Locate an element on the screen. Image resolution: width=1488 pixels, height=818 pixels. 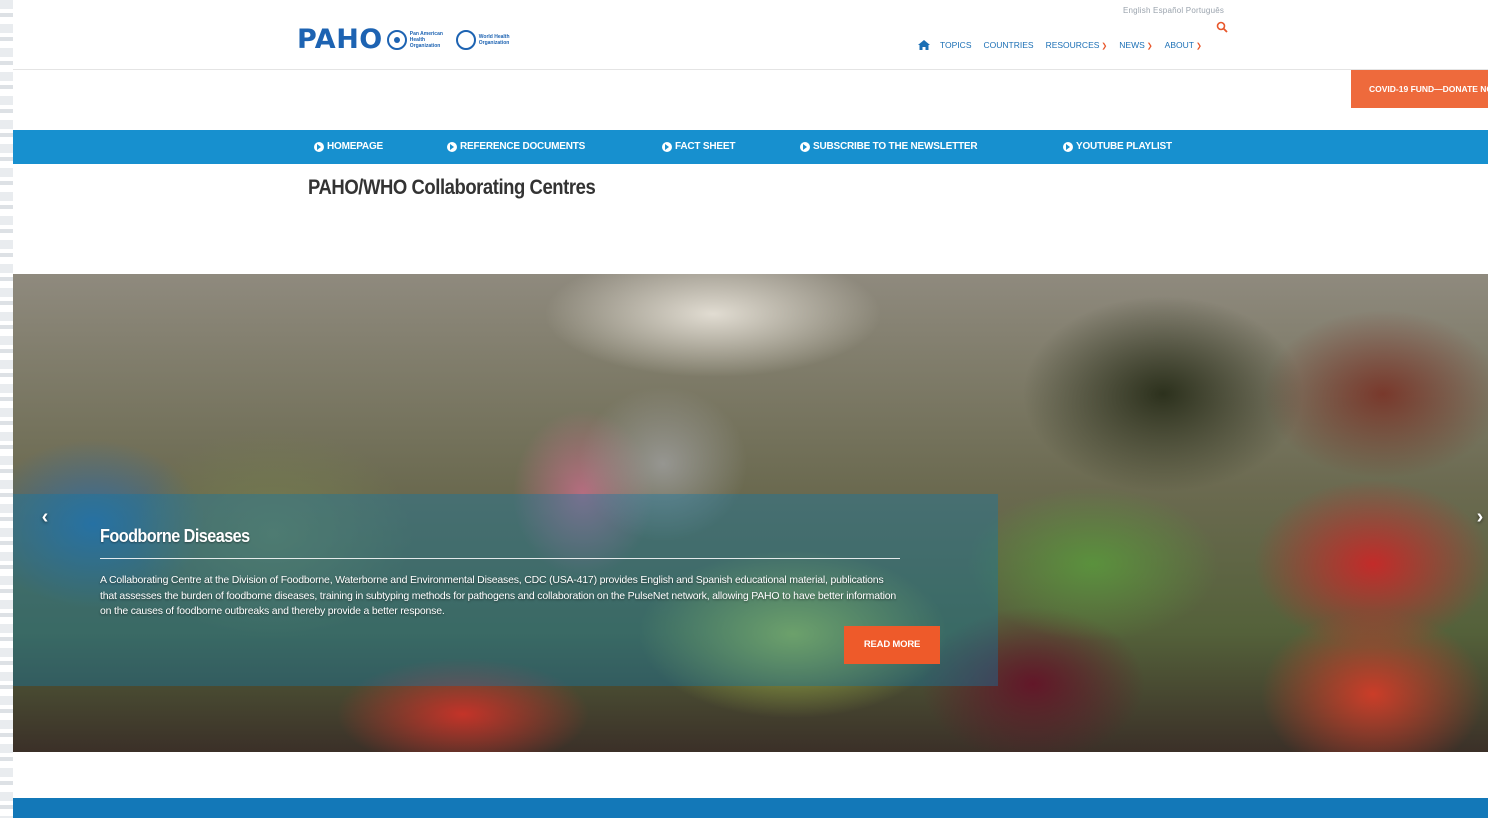
search-icon is located at coordinates (1222, 27).